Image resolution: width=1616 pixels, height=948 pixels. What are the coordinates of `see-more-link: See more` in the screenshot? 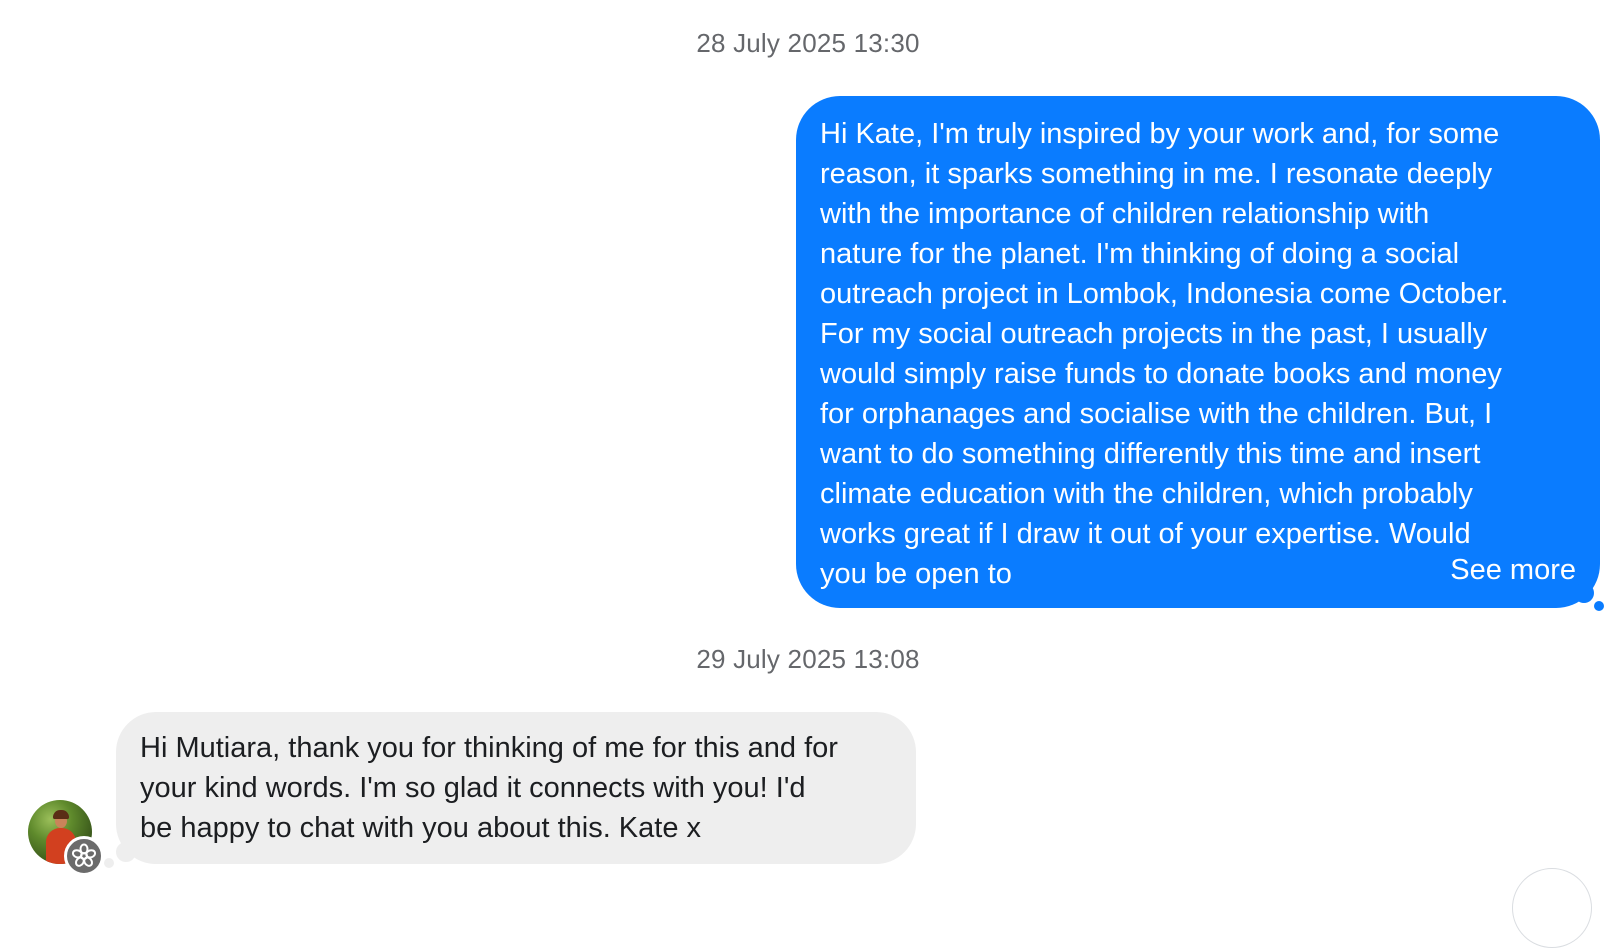 It's located at (1513, 570).